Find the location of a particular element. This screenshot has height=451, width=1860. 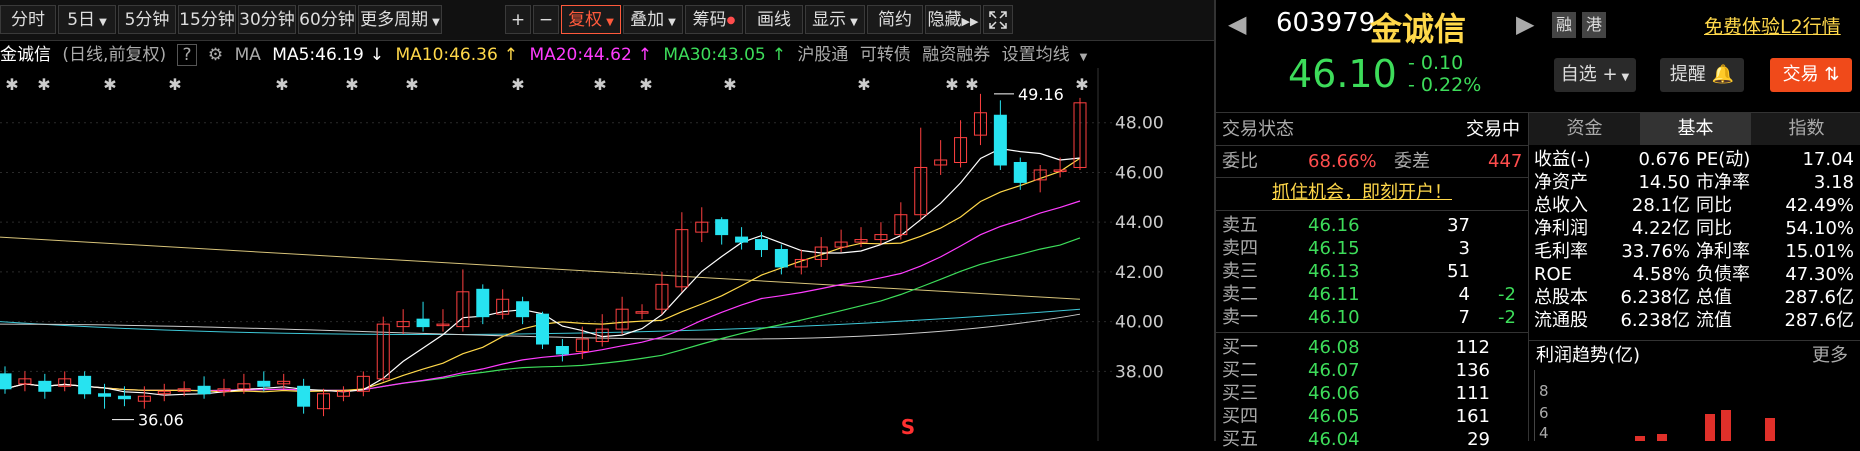

hide-button: 隐藏▶▶ is located at coordinates (953, 19).